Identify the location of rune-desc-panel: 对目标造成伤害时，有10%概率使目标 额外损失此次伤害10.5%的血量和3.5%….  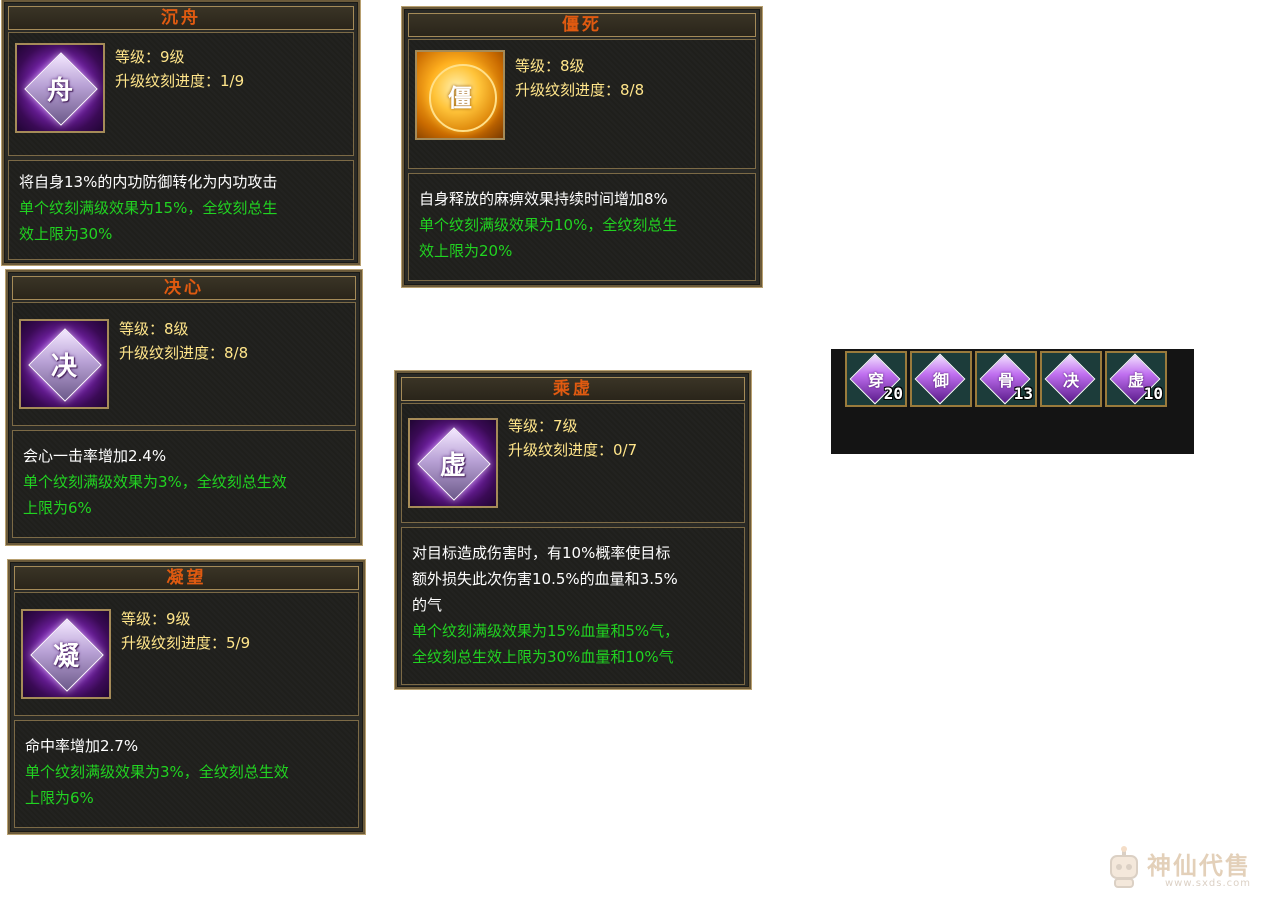
(573, 606).